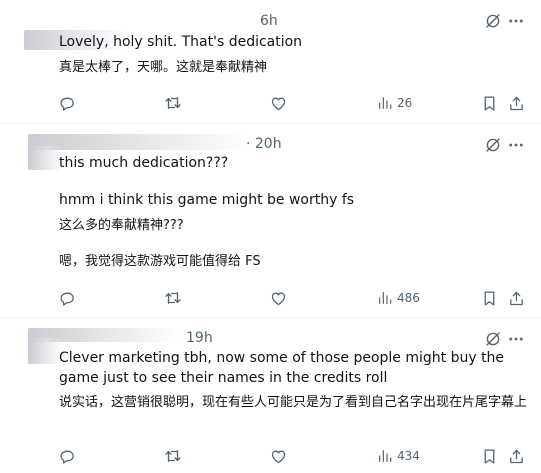 Image resolution: width=541 pixels, height=473 pixels. Describe the element at coordinates (144, 163) in the screenshot. I see `tweet-text-line: this much dedication???` at that location.